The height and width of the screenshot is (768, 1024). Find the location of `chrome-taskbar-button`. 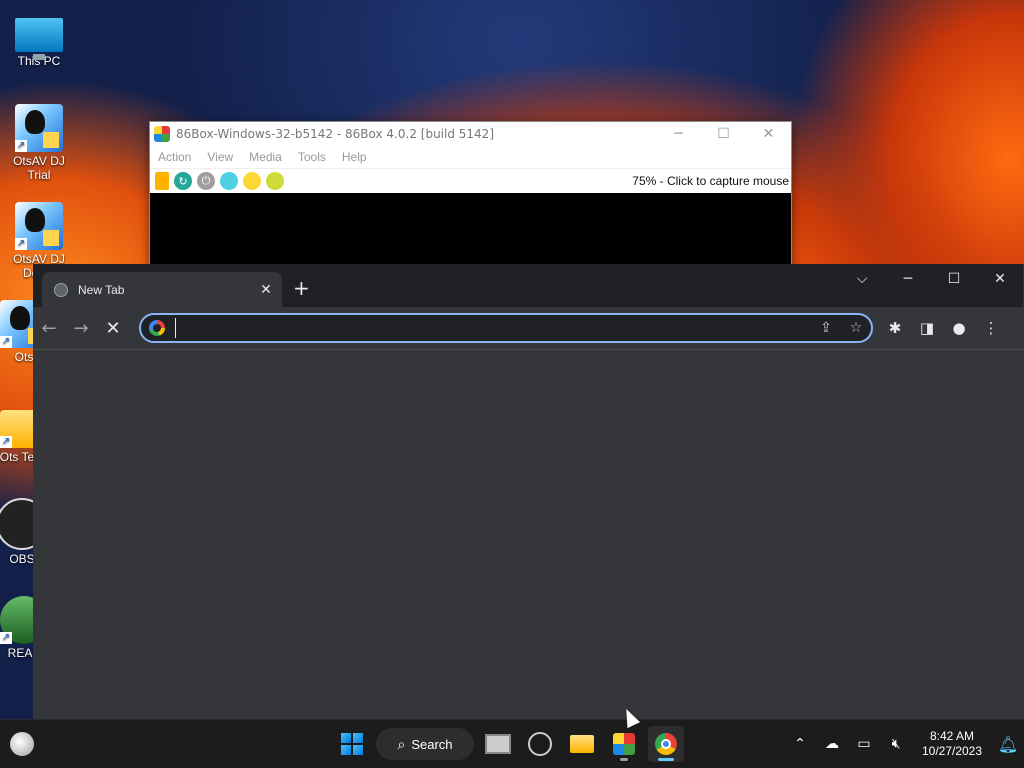

chrome-taskbar-button is located at coordinates (666, 744).